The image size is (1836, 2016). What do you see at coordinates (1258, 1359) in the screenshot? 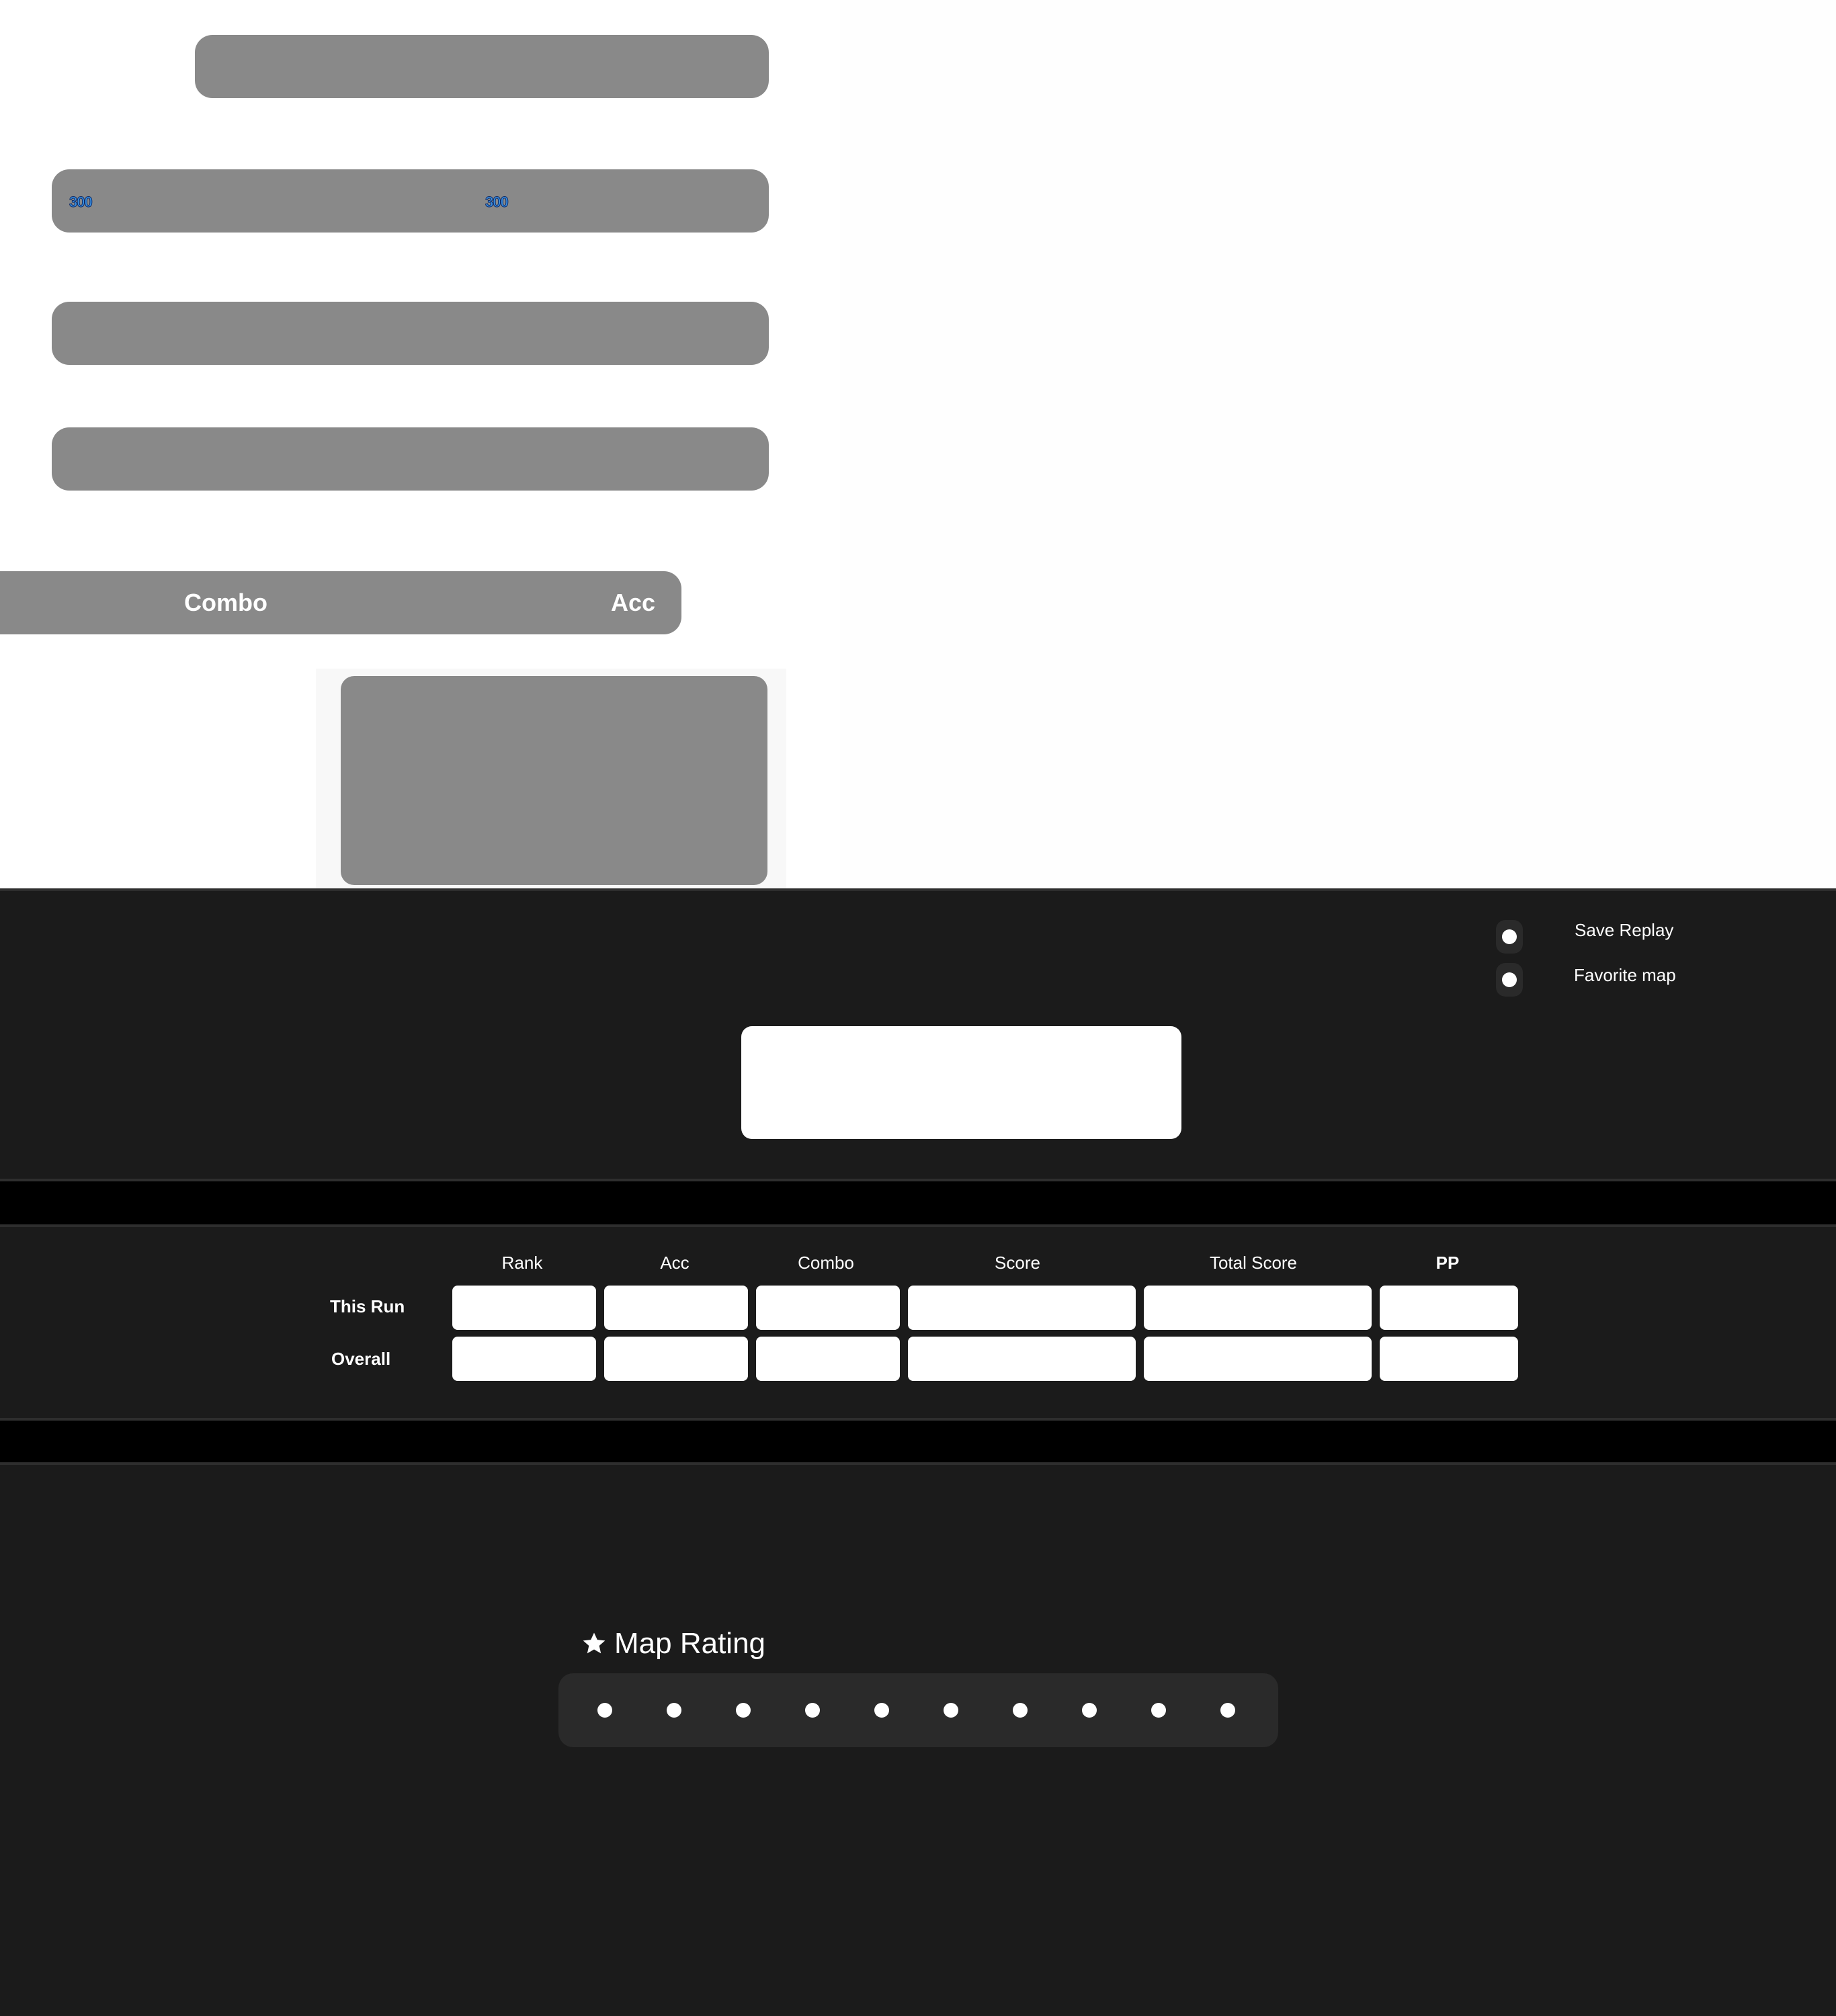
I see `overall-total-score-cell` at bounding box center [1258, 1359].